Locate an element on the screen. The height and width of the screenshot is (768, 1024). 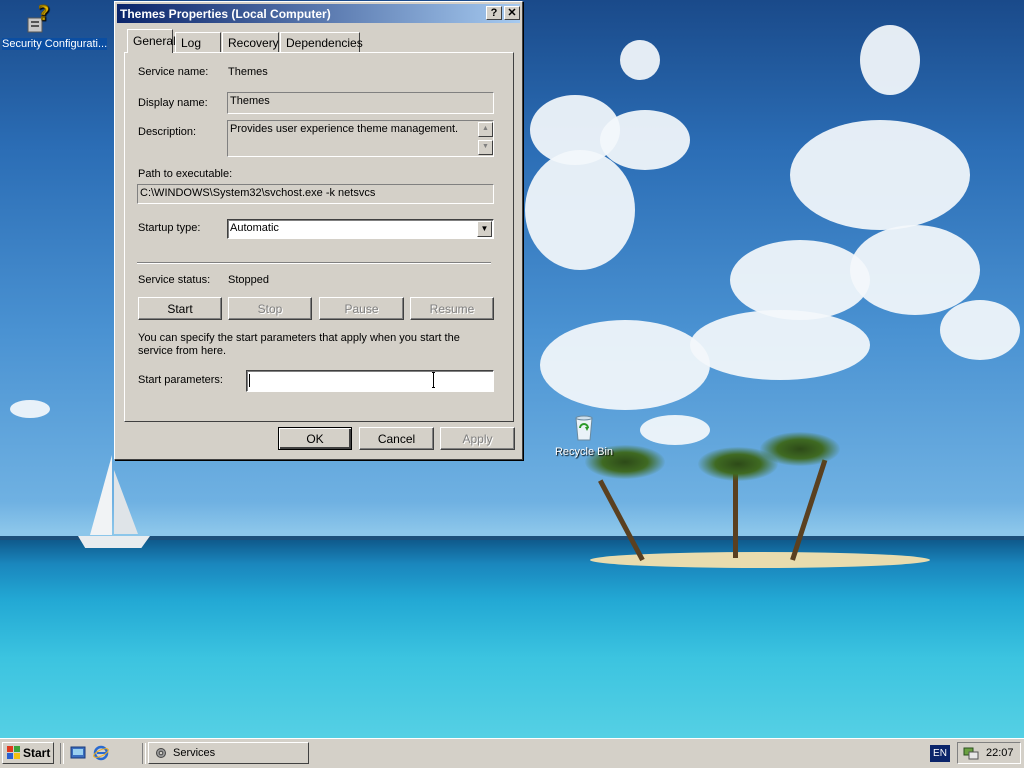
task-label: Services is located at coordinates (194, 753).